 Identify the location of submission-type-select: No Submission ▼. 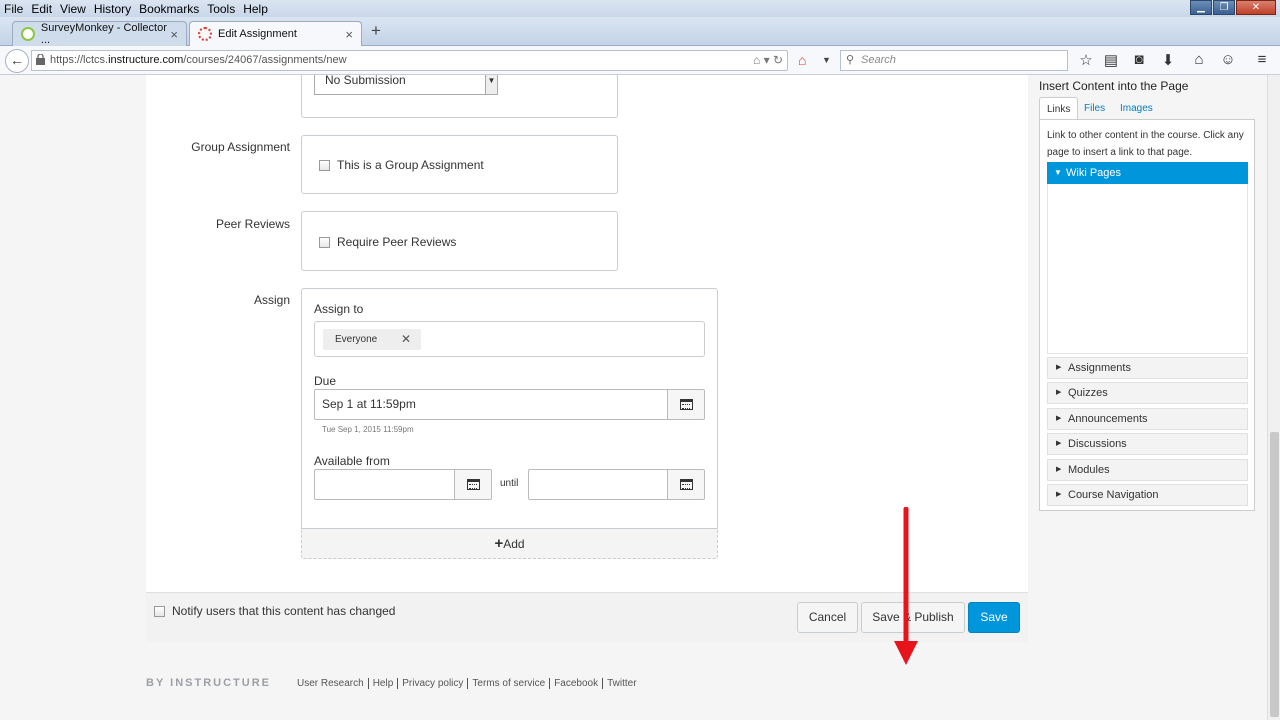
(406, 85).